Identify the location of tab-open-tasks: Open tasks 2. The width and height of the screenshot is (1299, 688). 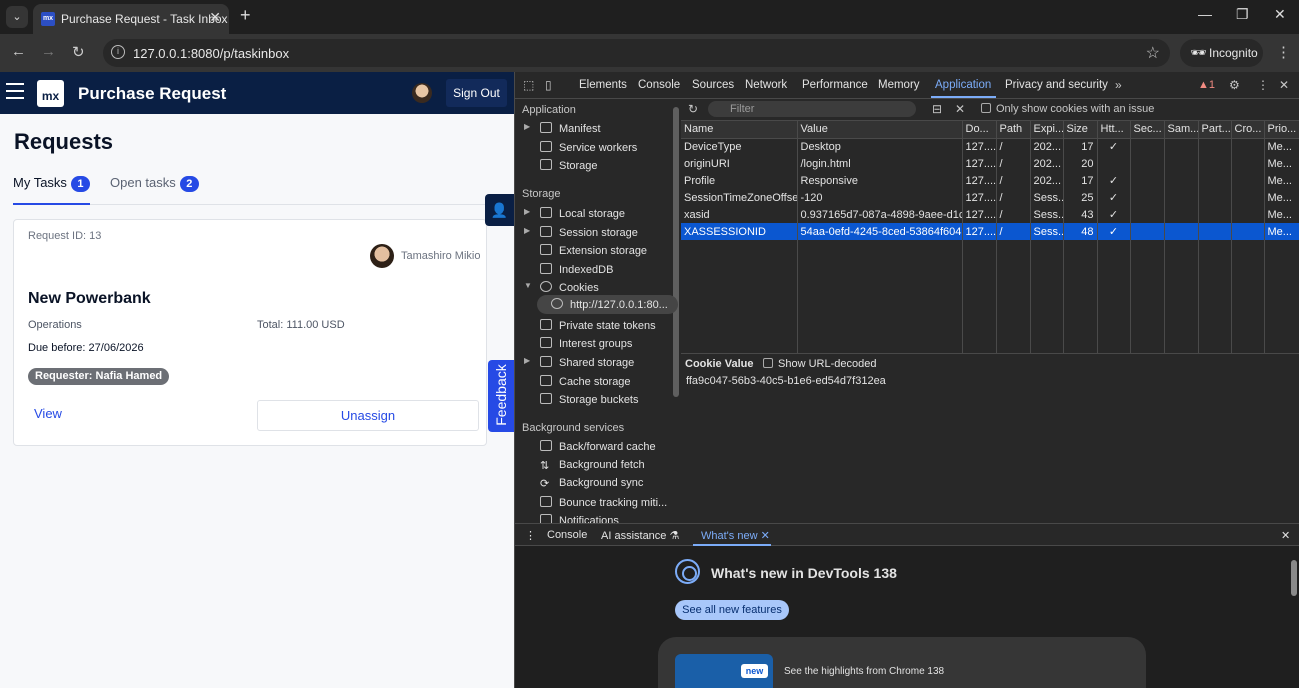
(154, 190).